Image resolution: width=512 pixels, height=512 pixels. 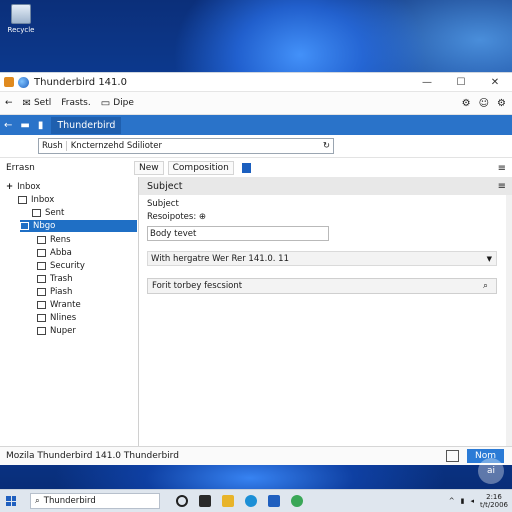 I want to click on envelope-icon: ✉, so click(x=26, y=103).